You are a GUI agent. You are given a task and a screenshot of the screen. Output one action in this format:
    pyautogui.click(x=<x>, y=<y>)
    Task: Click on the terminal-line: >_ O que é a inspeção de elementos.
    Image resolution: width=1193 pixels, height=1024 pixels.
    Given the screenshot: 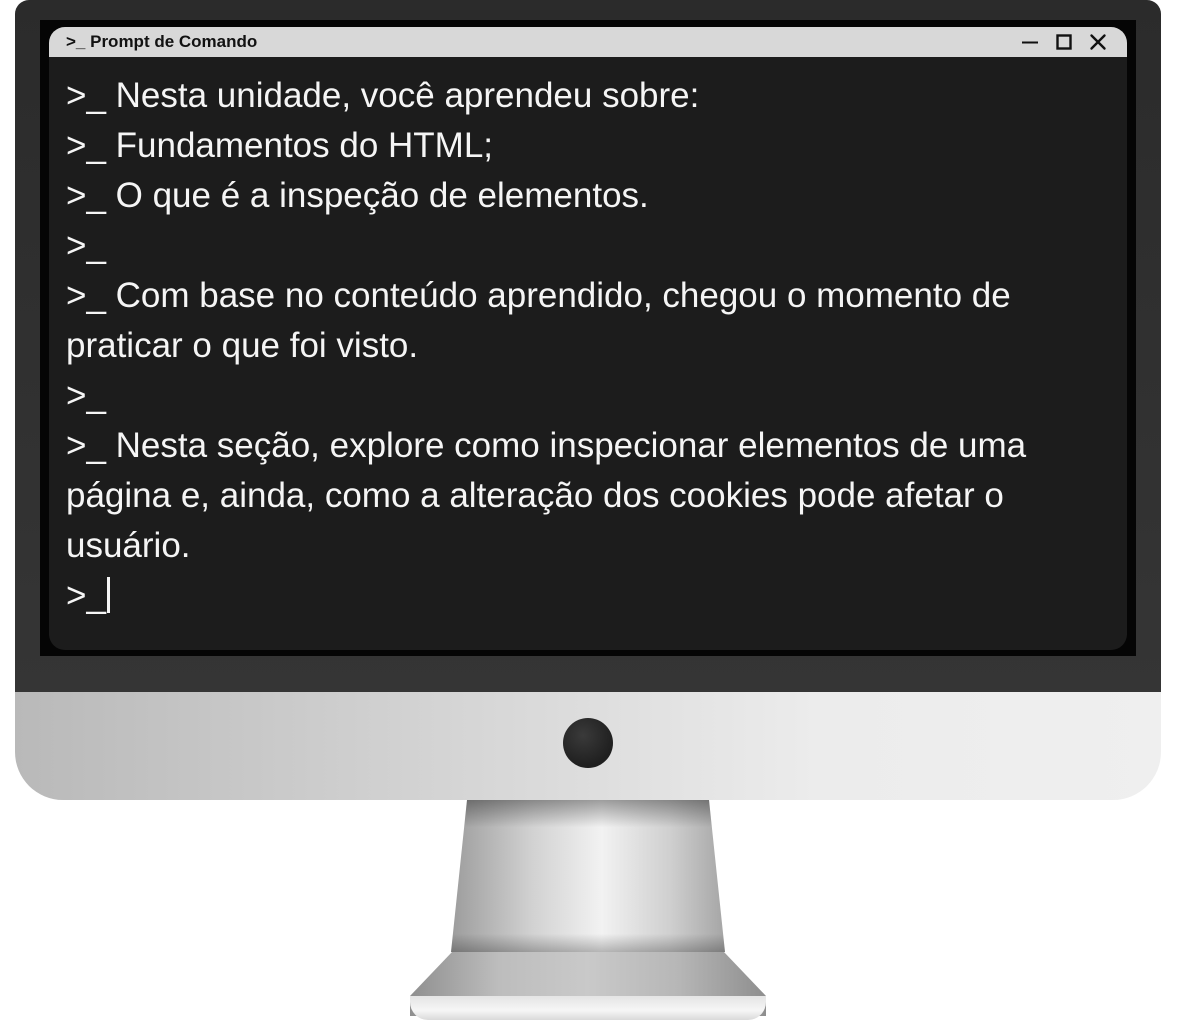 What is the action you would take?
    pyautogui.click(x=357, y=195)
    